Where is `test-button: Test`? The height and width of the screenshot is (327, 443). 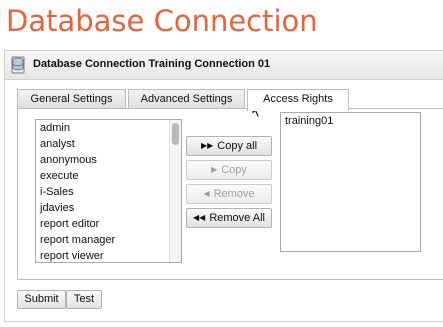
test-button: Test is located at coordinates (84, 299).